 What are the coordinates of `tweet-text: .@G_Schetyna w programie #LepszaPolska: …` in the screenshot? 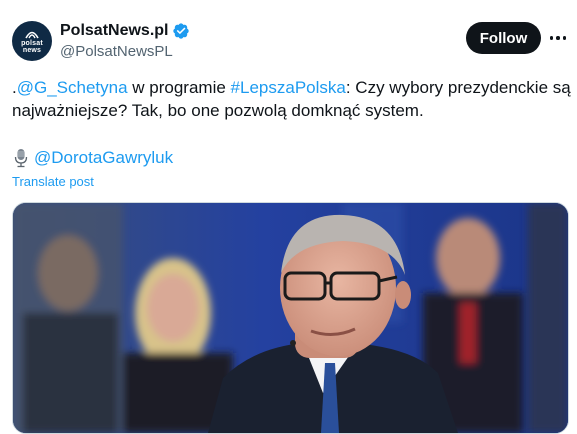 It's located at (292, 99).